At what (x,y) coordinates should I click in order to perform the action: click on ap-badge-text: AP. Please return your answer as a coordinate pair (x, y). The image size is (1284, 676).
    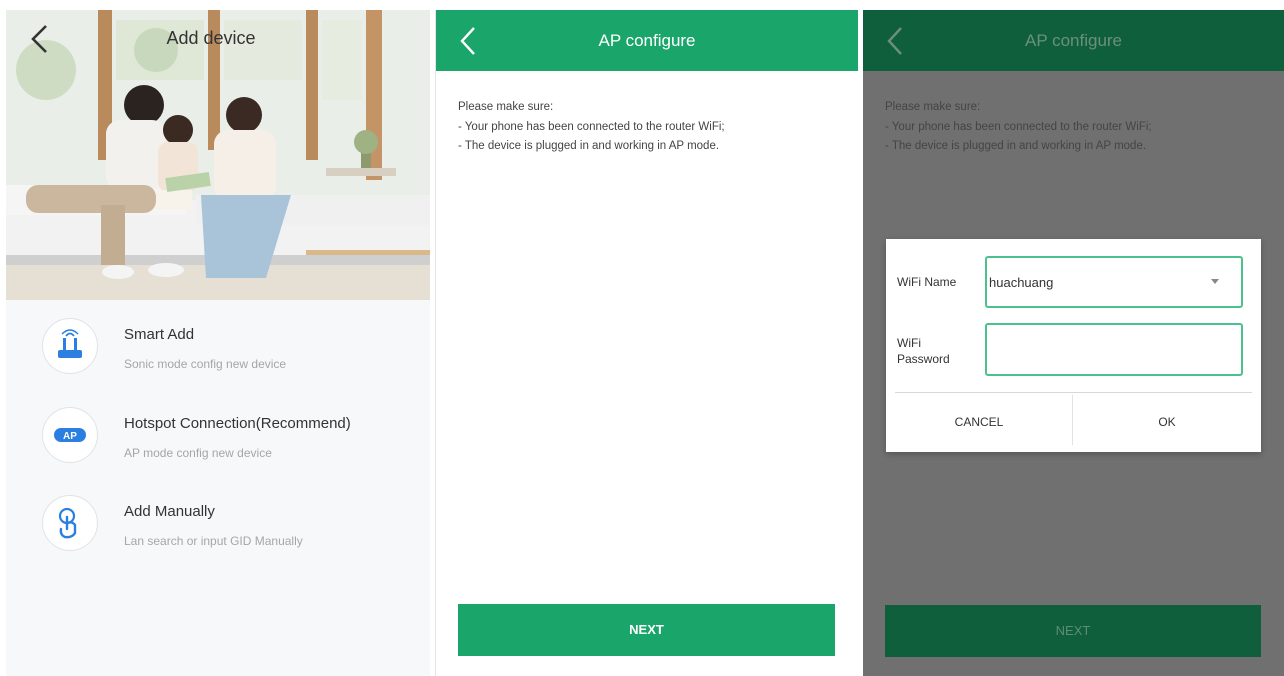
    Looking at the image, I should click on (70, 436).